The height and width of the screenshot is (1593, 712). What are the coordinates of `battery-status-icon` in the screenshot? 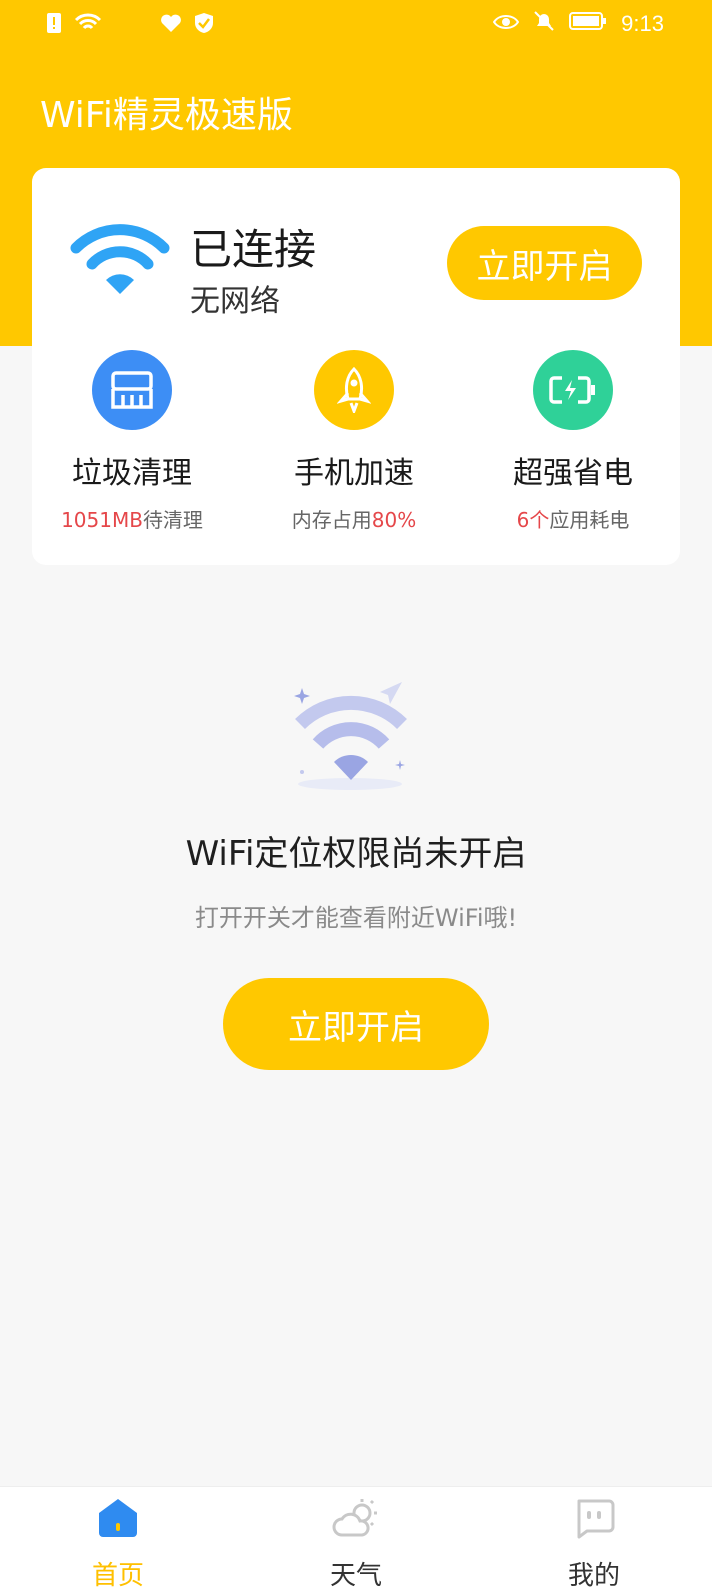 It's located at (588, 24).